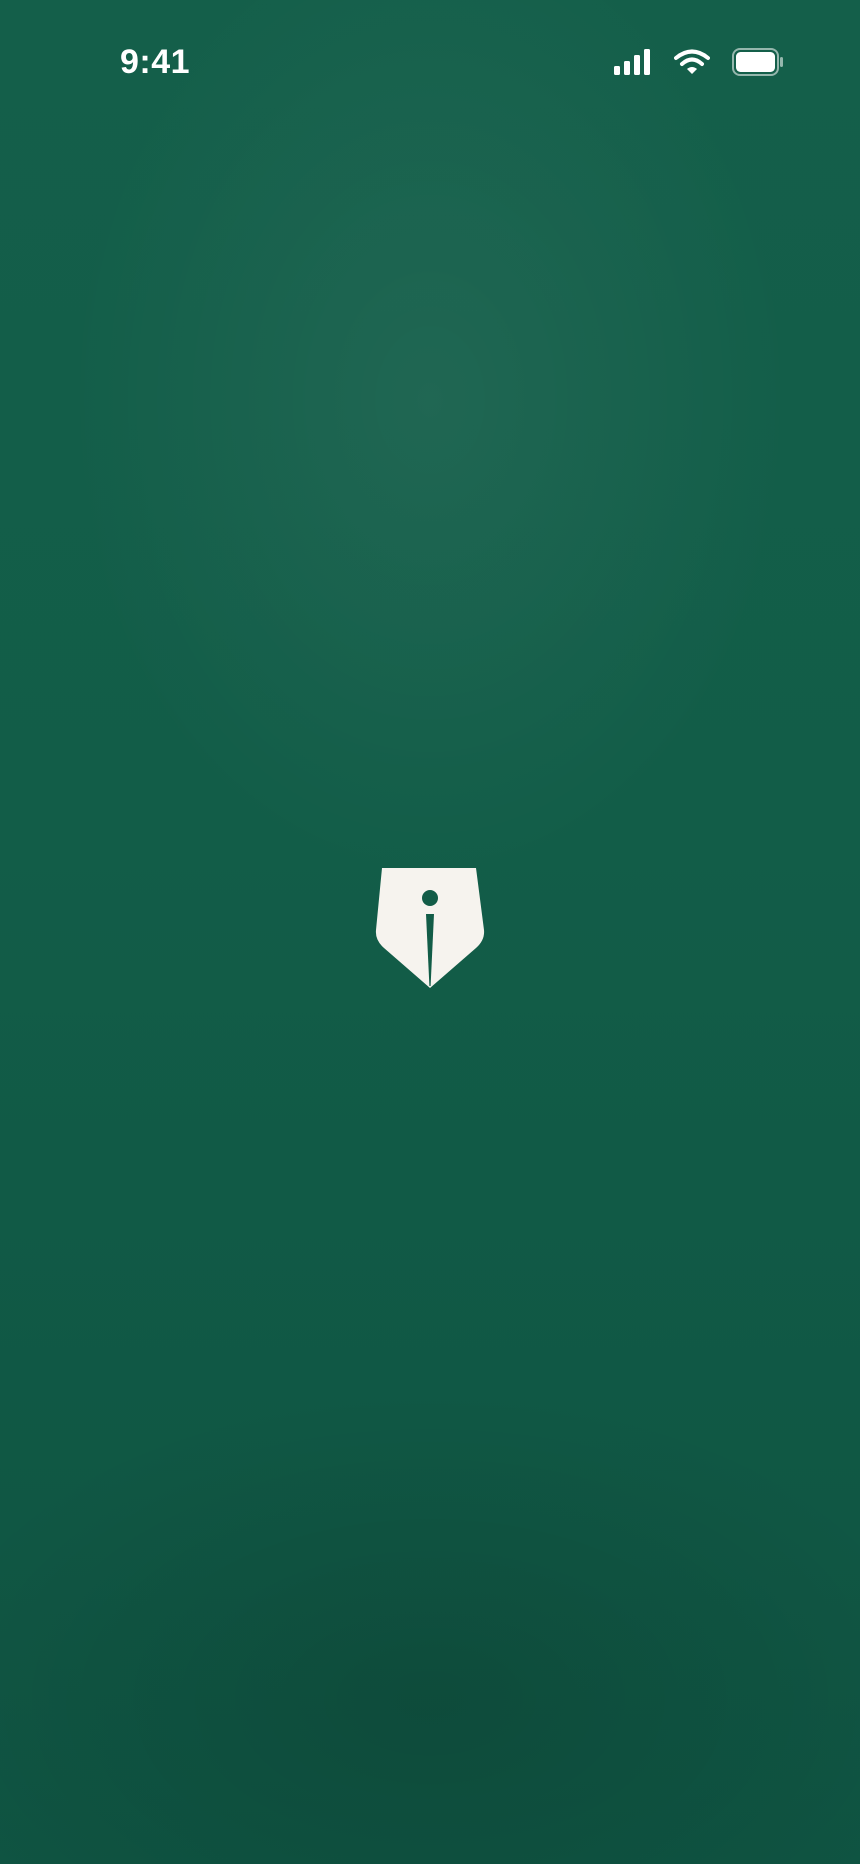 This screenshot has width=860, height=1864. I want to click on cellular-signal-icon, so click(633, 62).